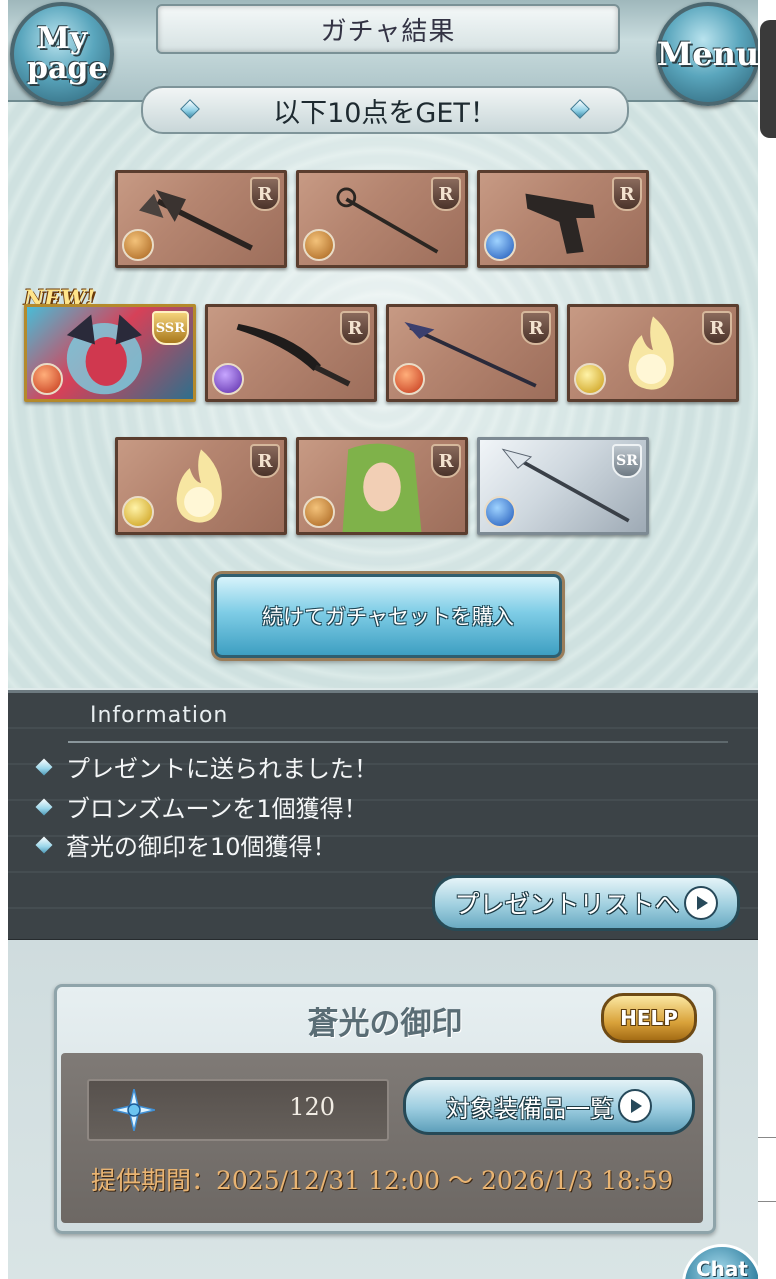  Describe the element at coordinates (388, 31) in the screenshot. I see `page-title: ガチャ結果` at that location.